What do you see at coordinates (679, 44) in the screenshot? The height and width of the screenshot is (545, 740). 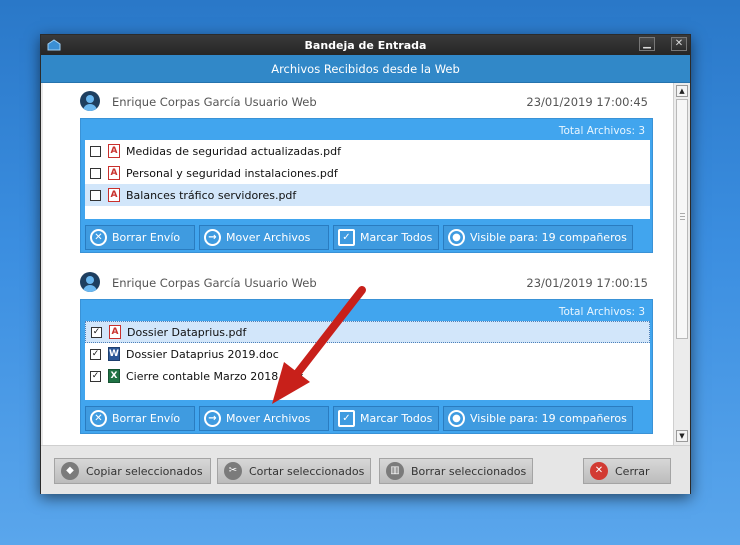 I see `close-window-button: ✕` at bounding box center [679, 44].